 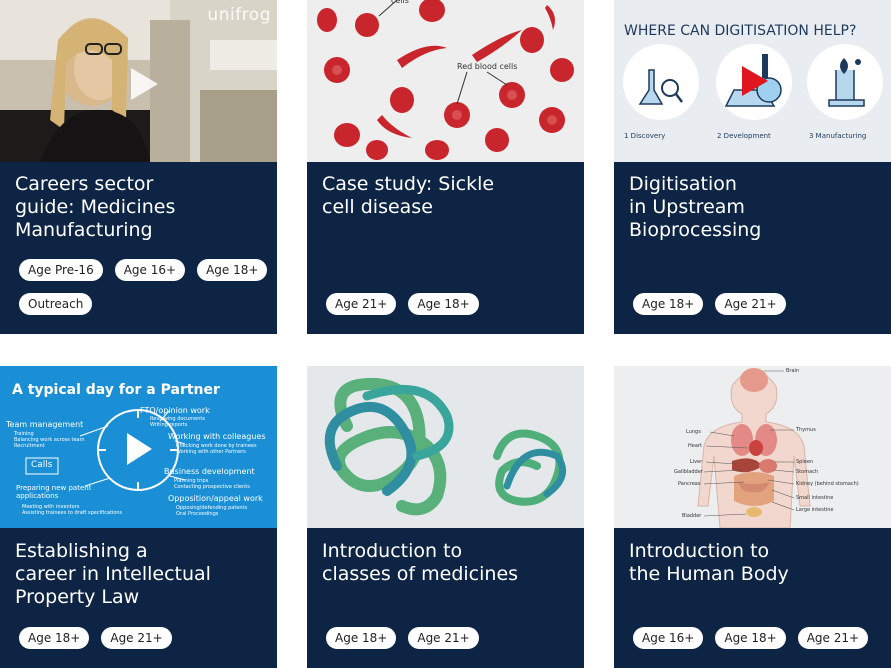 I want to click on video-thumbnail, so click(x=445, y=447).